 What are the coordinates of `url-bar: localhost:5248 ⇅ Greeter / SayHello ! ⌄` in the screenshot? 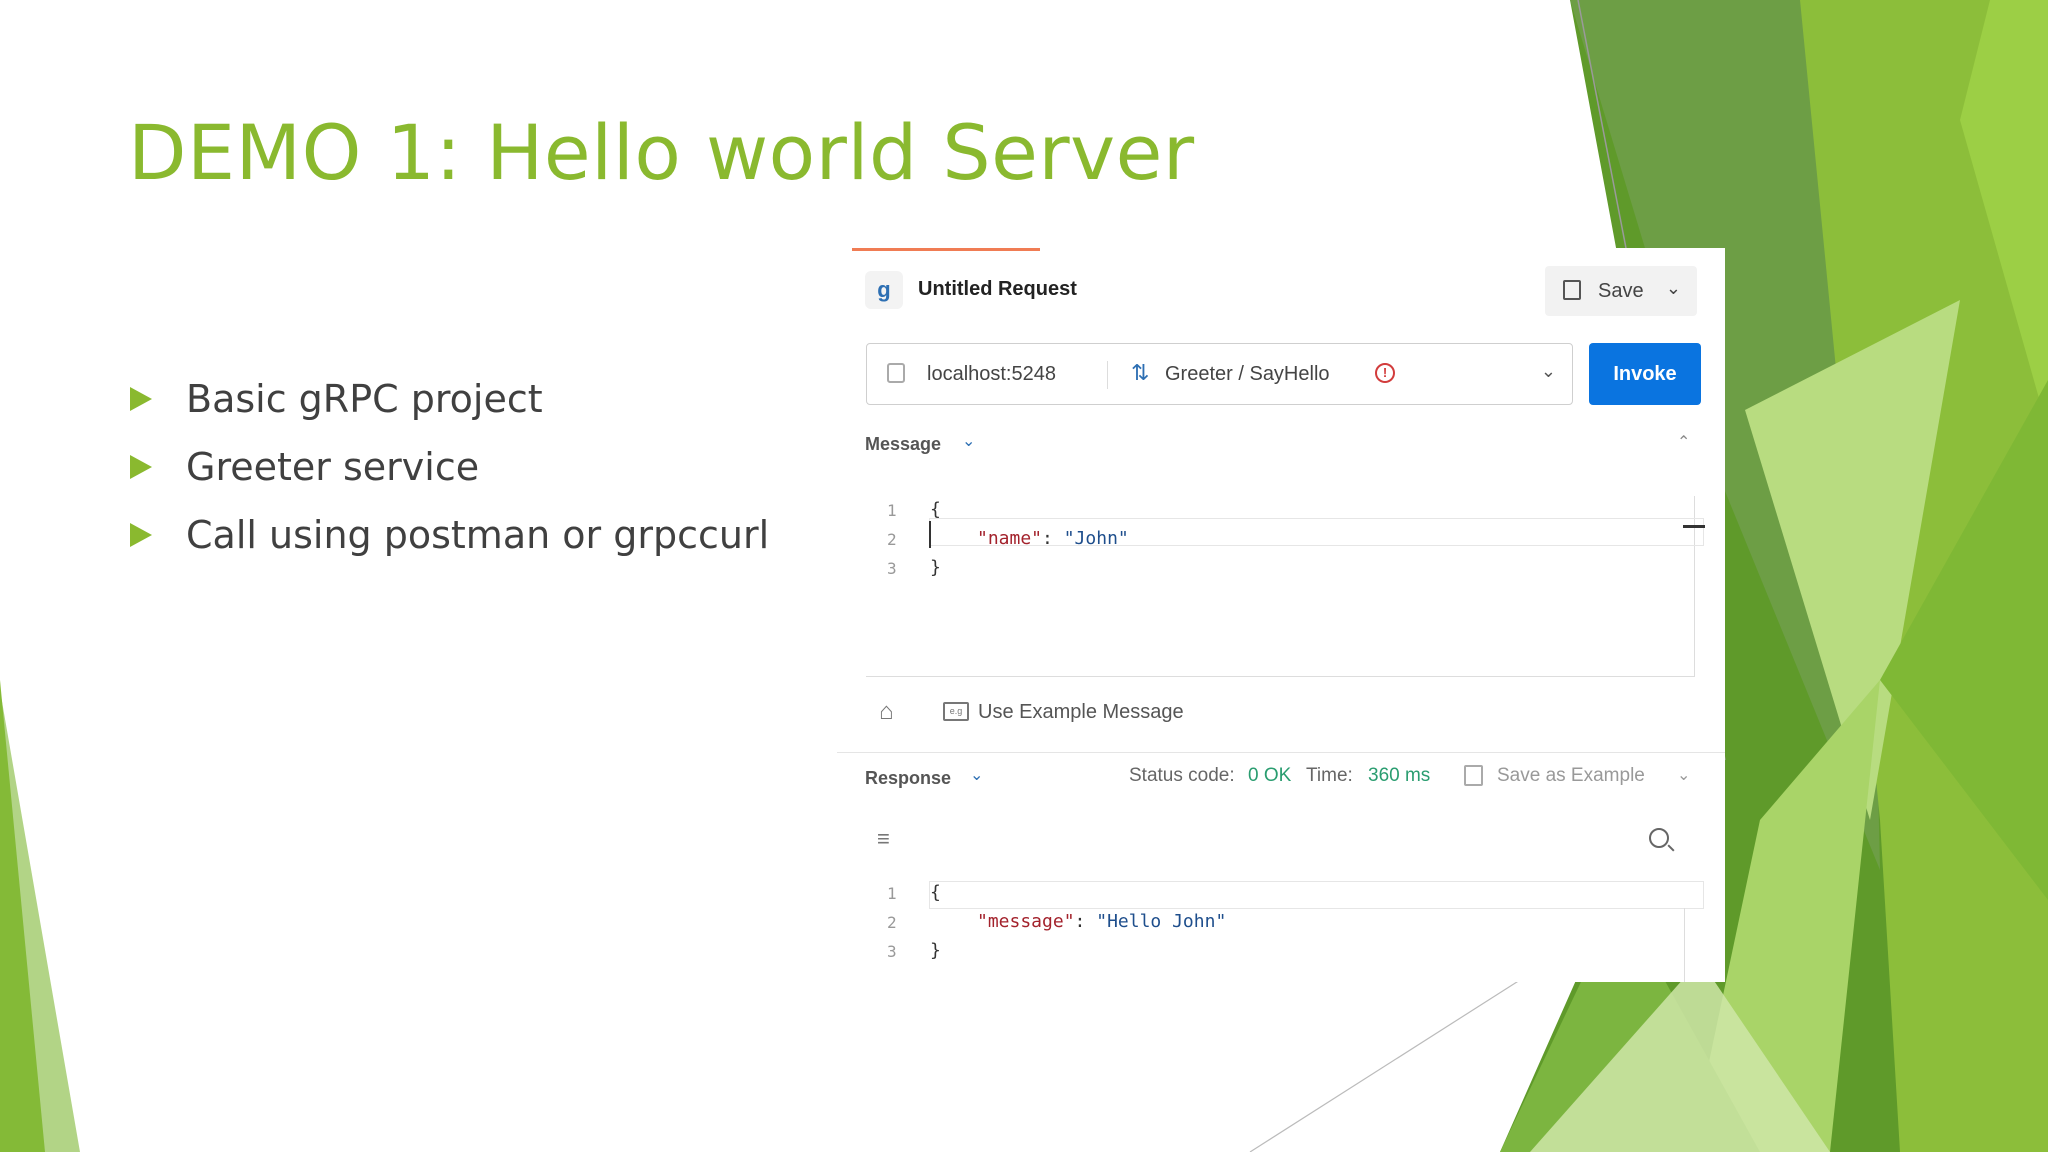 It's located at (1219, 374).